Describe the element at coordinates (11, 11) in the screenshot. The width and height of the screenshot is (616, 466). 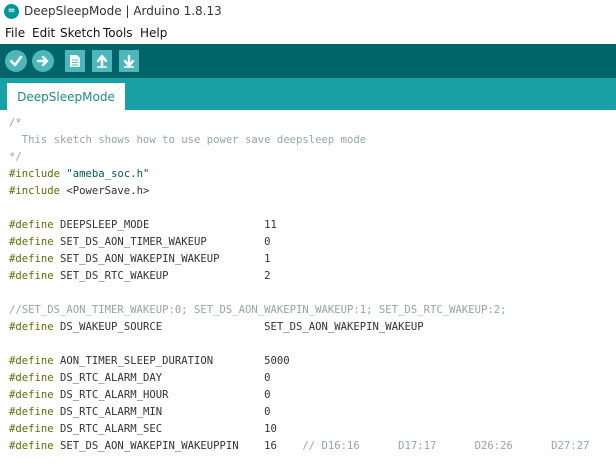
I see `arduino-logo-icon: ∞` at that location.